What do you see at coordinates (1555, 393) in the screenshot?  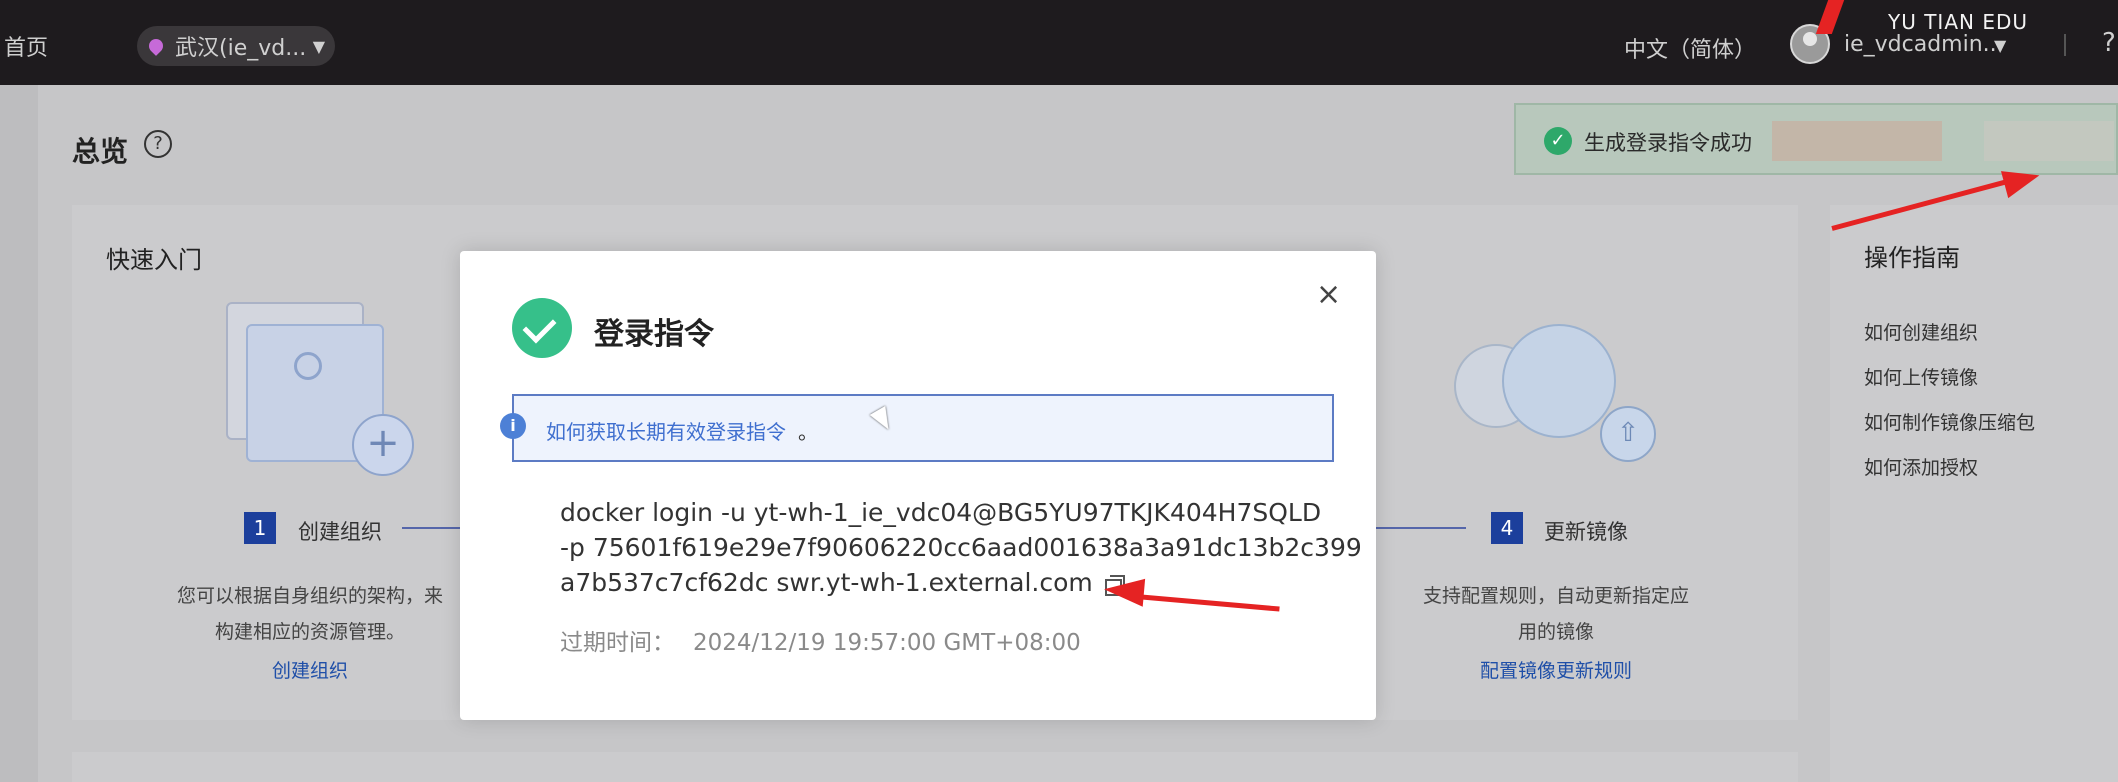 I see `cloud-upload-illustration-icon: ⇧` at bounding box center [1555, 393].